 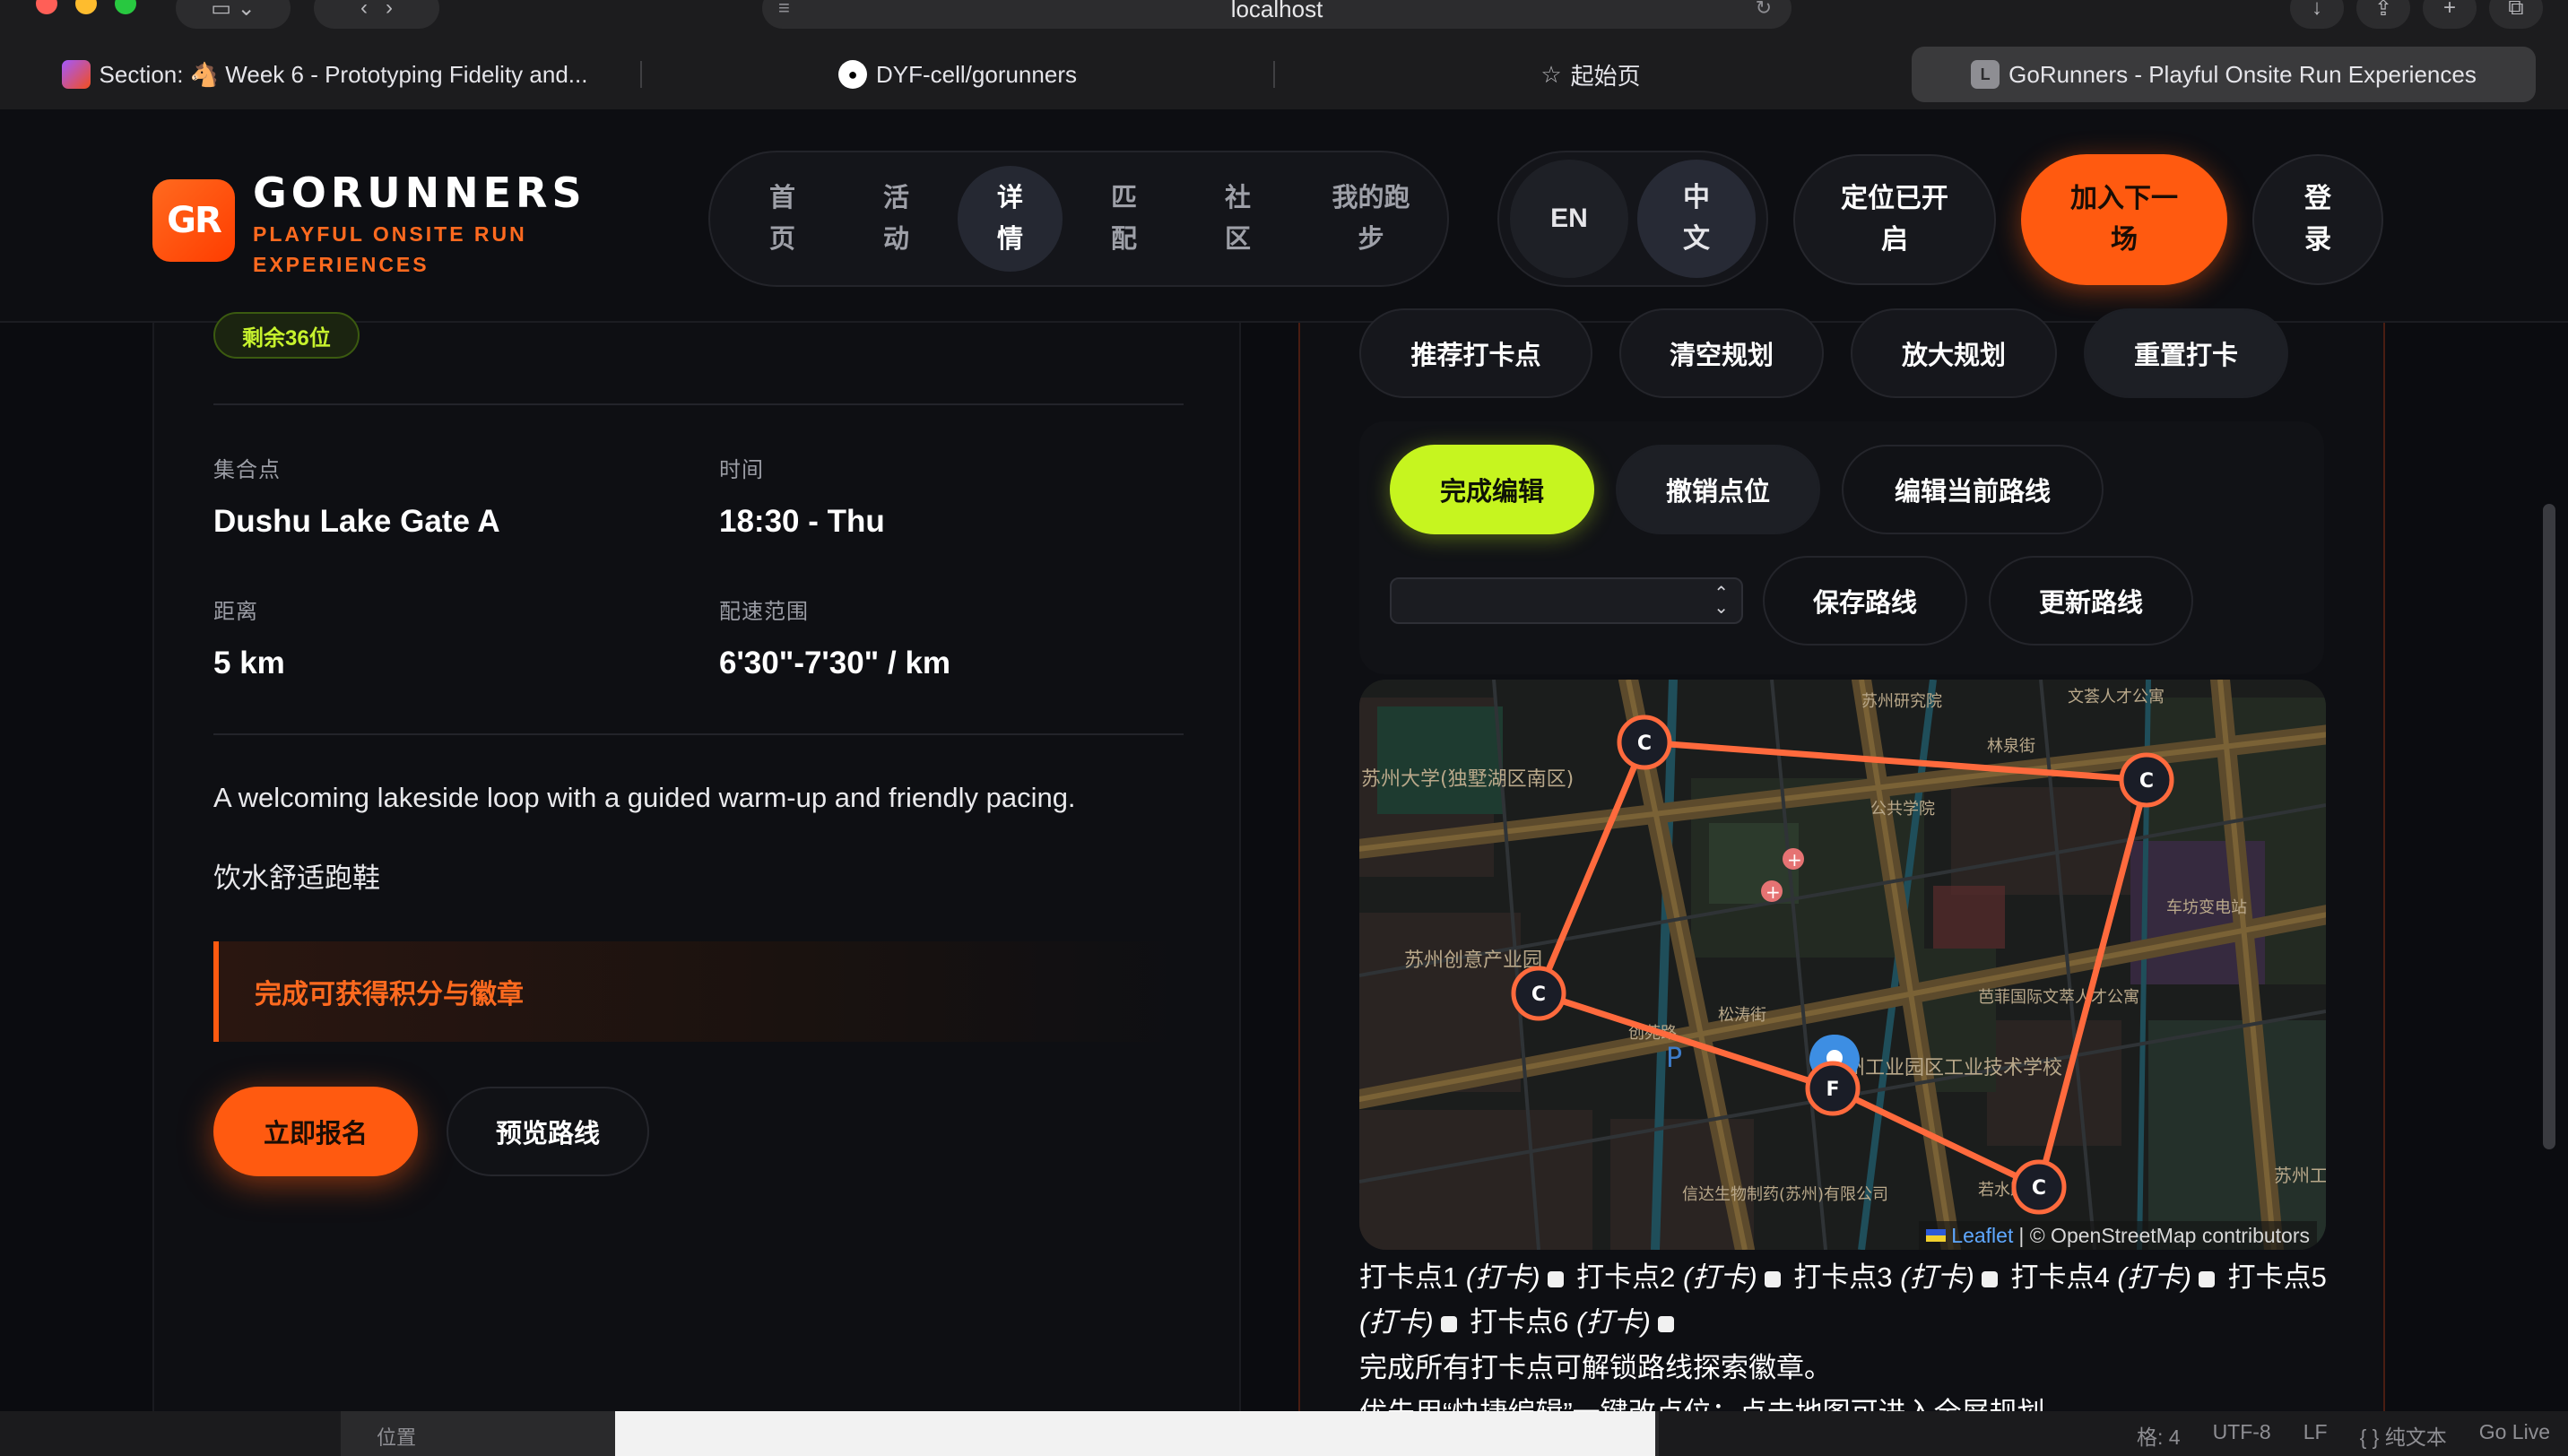 I want to click on sidebar-toggle-button: ▭ ⌄, so click(x=233, y=14).